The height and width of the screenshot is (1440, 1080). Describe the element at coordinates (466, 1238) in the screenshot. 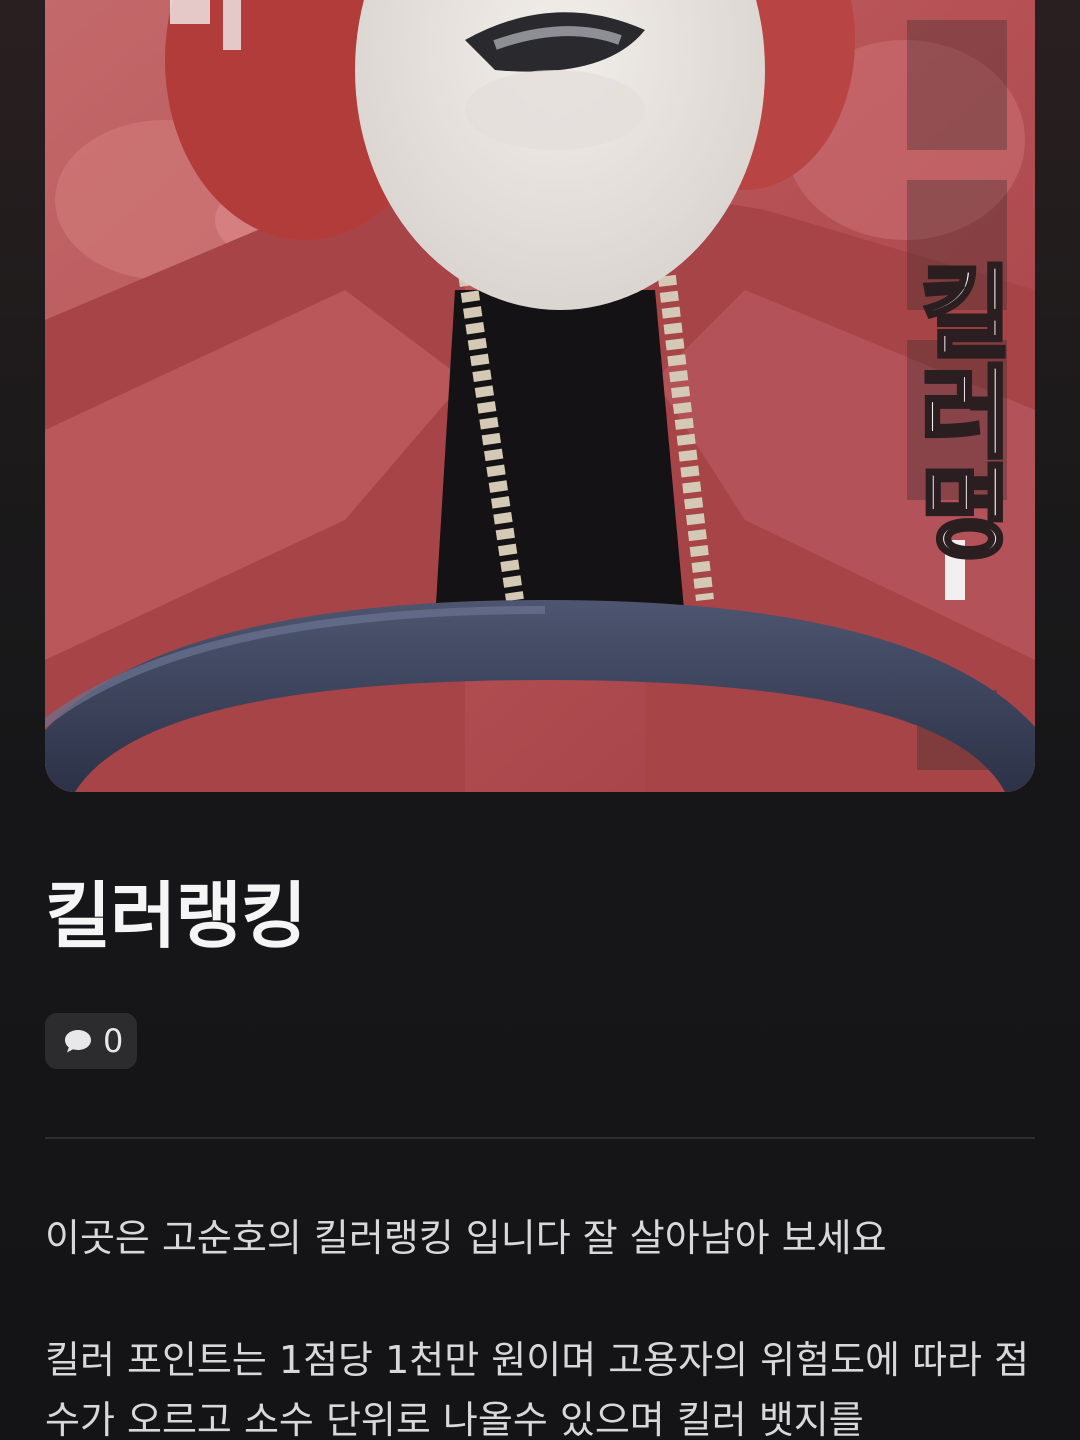

I see `post-paragraph: 이곳은 고순호의 킬러랭킹 입니다 잘 살아남아 보세요` at that location.